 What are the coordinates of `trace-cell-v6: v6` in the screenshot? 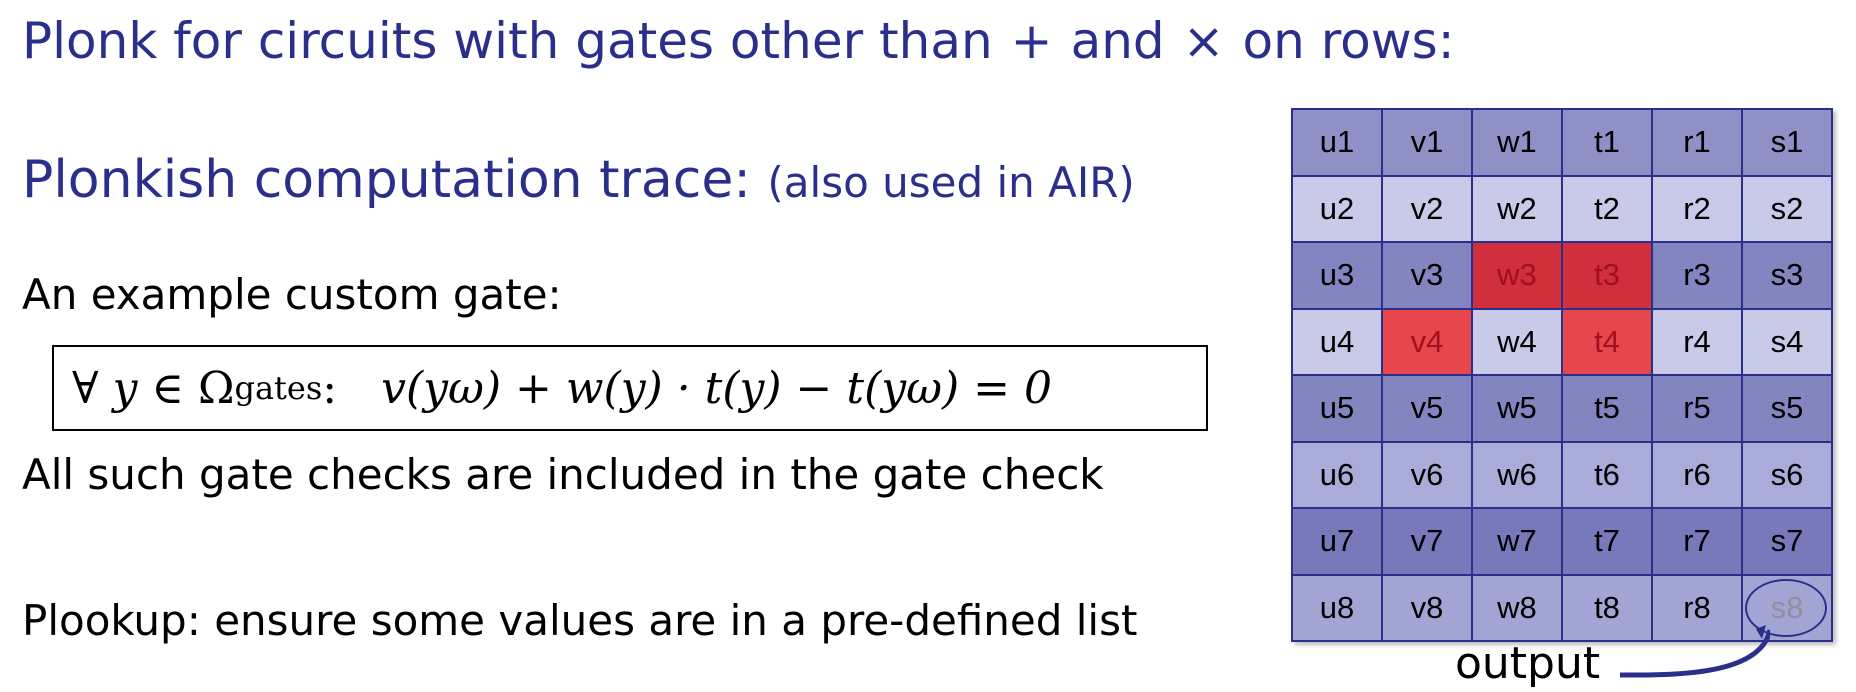 It's located at (1427, 474).